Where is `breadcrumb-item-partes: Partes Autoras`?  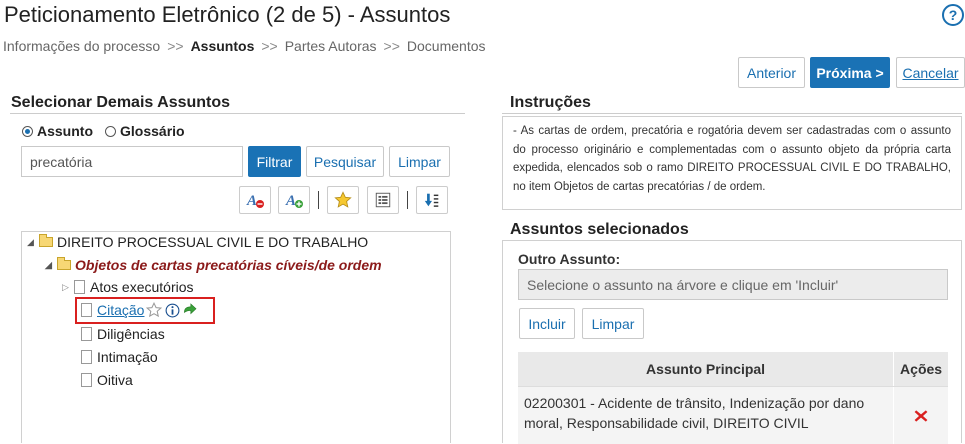 breadcrumb-item-partes: Partes Autoras is located at coordinates (331, 46).